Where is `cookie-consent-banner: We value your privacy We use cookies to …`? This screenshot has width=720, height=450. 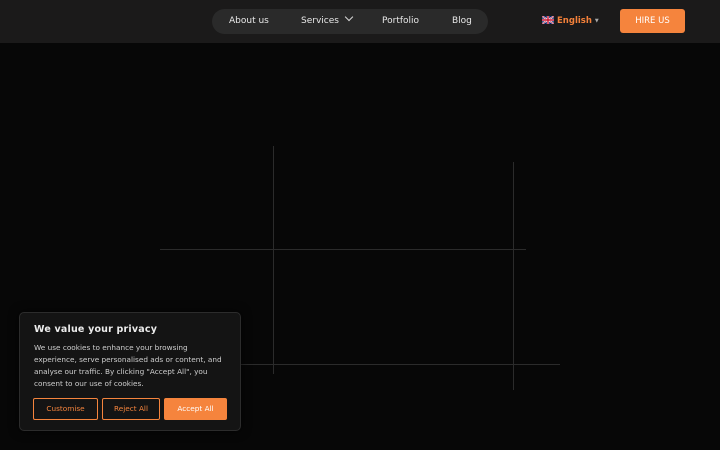 cookie-consent-banner: We value your privacy We use cookies to … is located at coordinates (130, 371).